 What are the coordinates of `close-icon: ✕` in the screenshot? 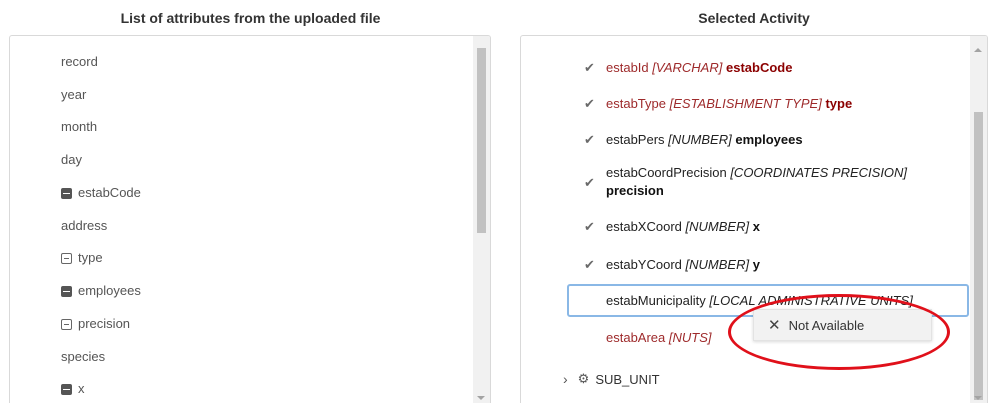 It's located at (774, 325).